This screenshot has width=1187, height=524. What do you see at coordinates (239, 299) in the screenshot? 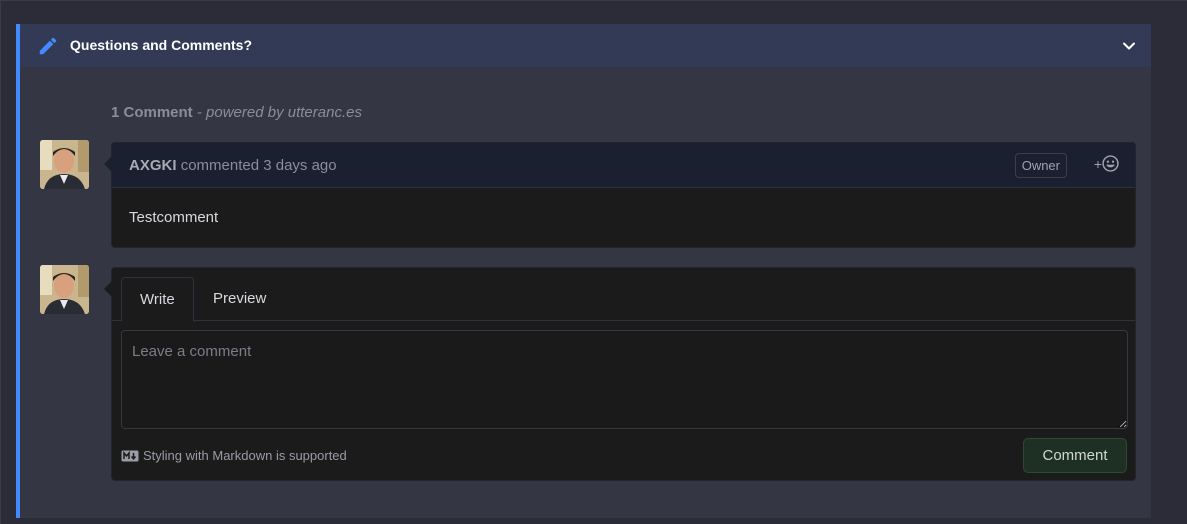
I see `tab-preview: Preview` at bounding box center [239, 299].